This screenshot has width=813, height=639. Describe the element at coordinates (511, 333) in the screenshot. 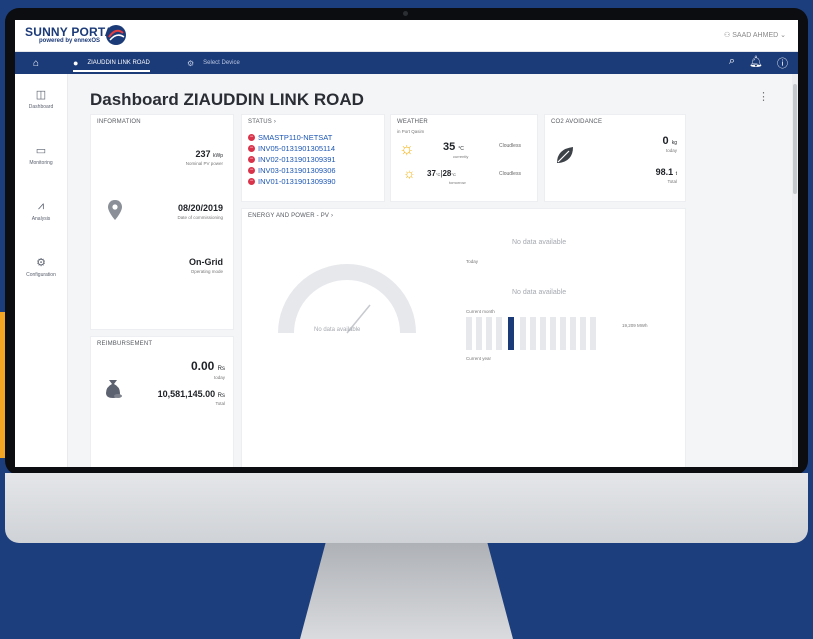

I see `bar-current` at that location.